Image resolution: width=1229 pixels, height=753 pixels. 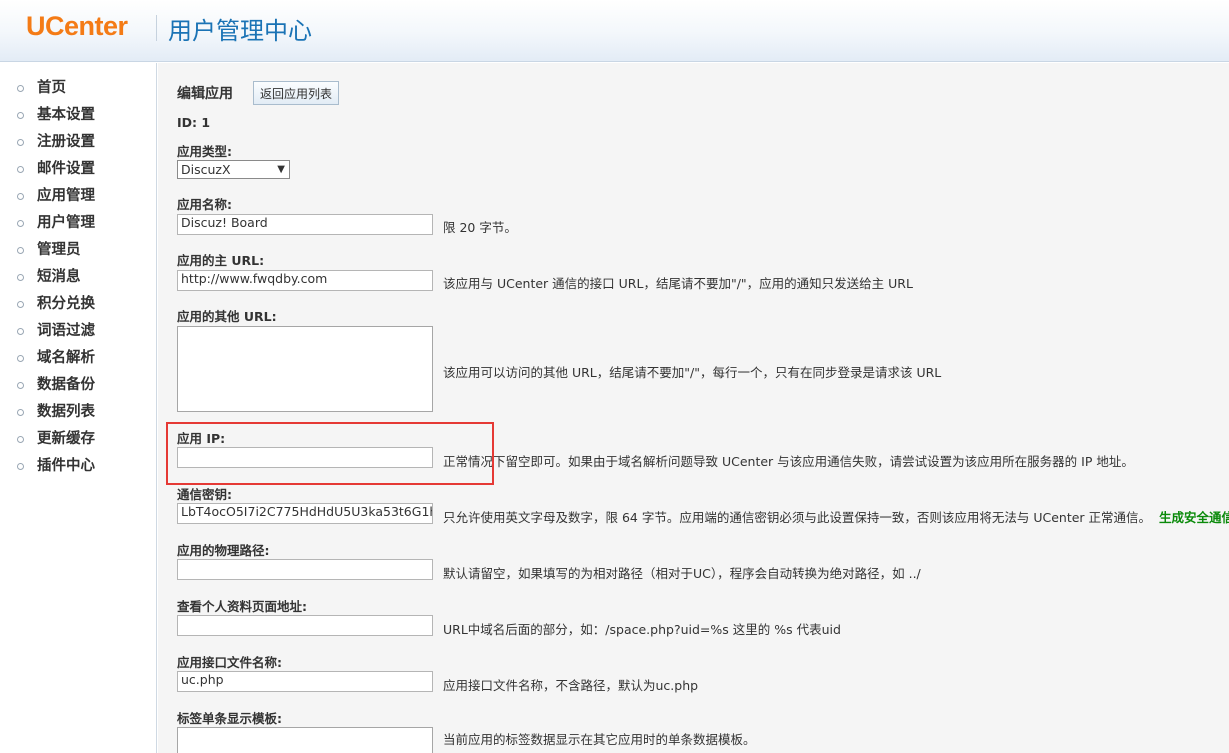 What do you see at coordinates (614, 31) in the screenshot?
I see `header: UCenter 用户管理中心` at bounding box center [614, 31].